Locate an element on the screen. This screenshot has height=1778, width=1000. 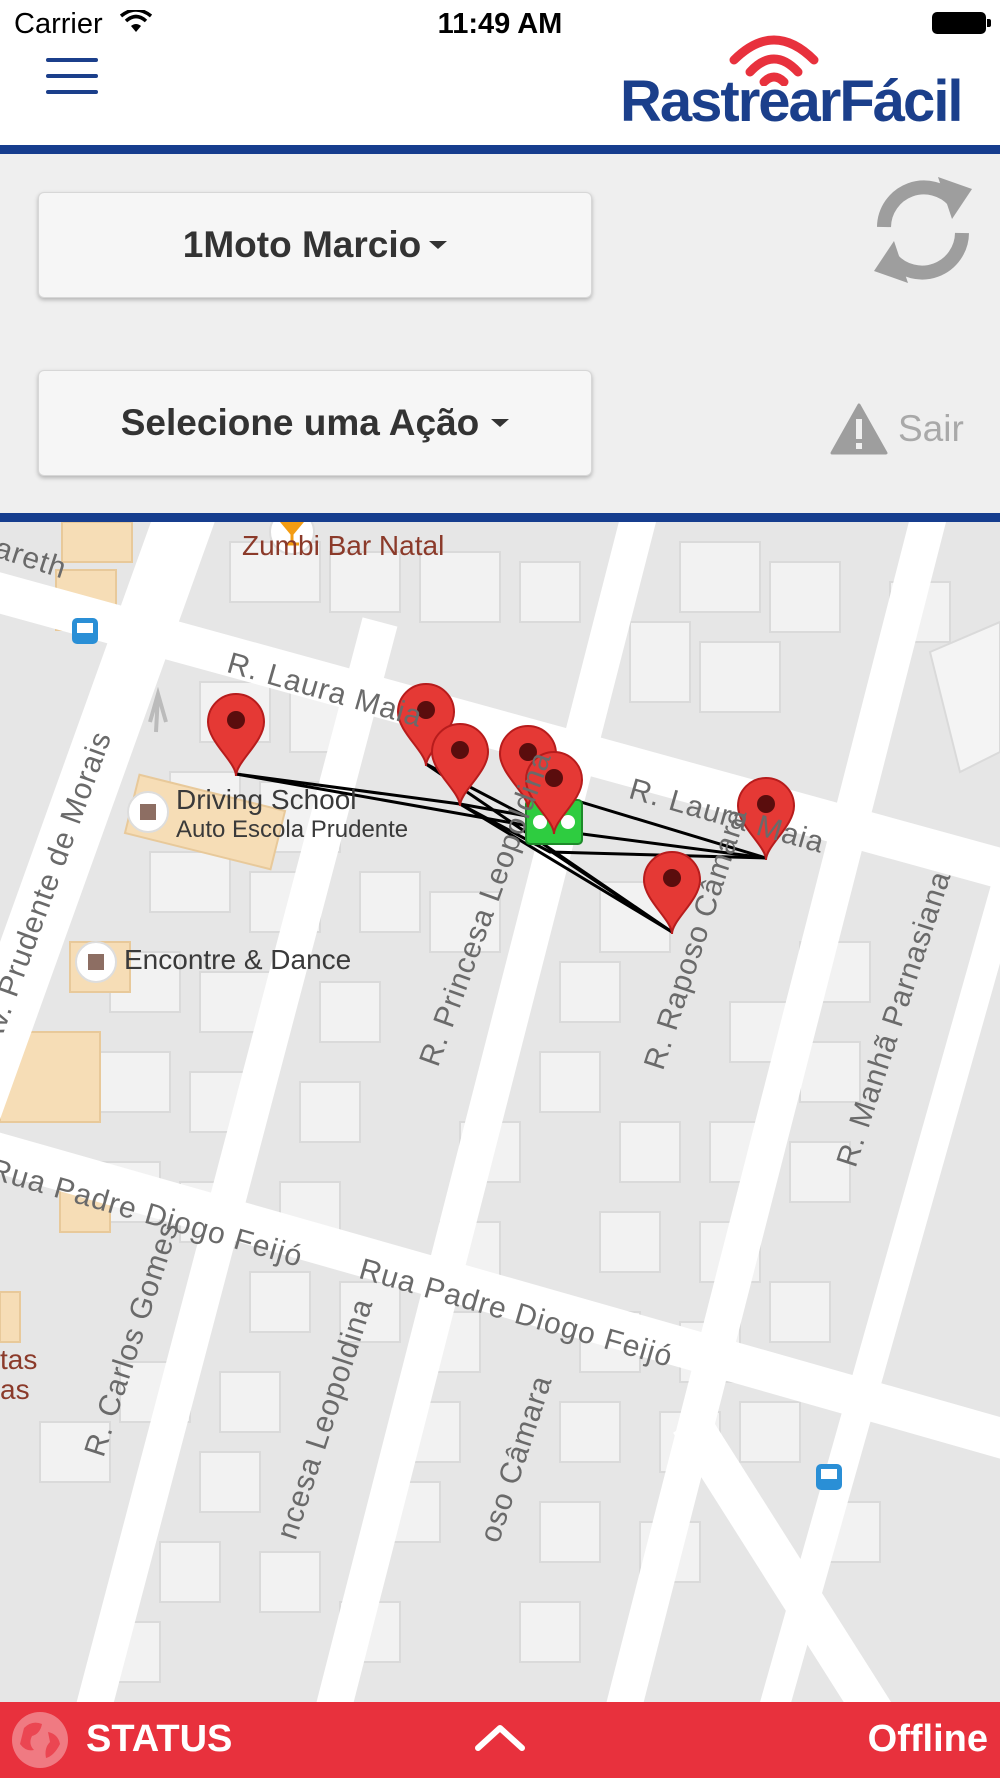
ios-status-bar: Carrier 11:49 AM is located at coordinates (500, 25).